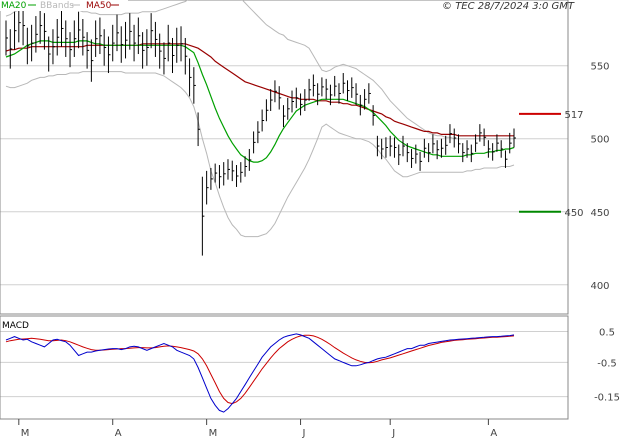  What do you see at coordinates (260, 369) in the screenshot?
I see `macd-signal-line` at bounding box center [260, 369].